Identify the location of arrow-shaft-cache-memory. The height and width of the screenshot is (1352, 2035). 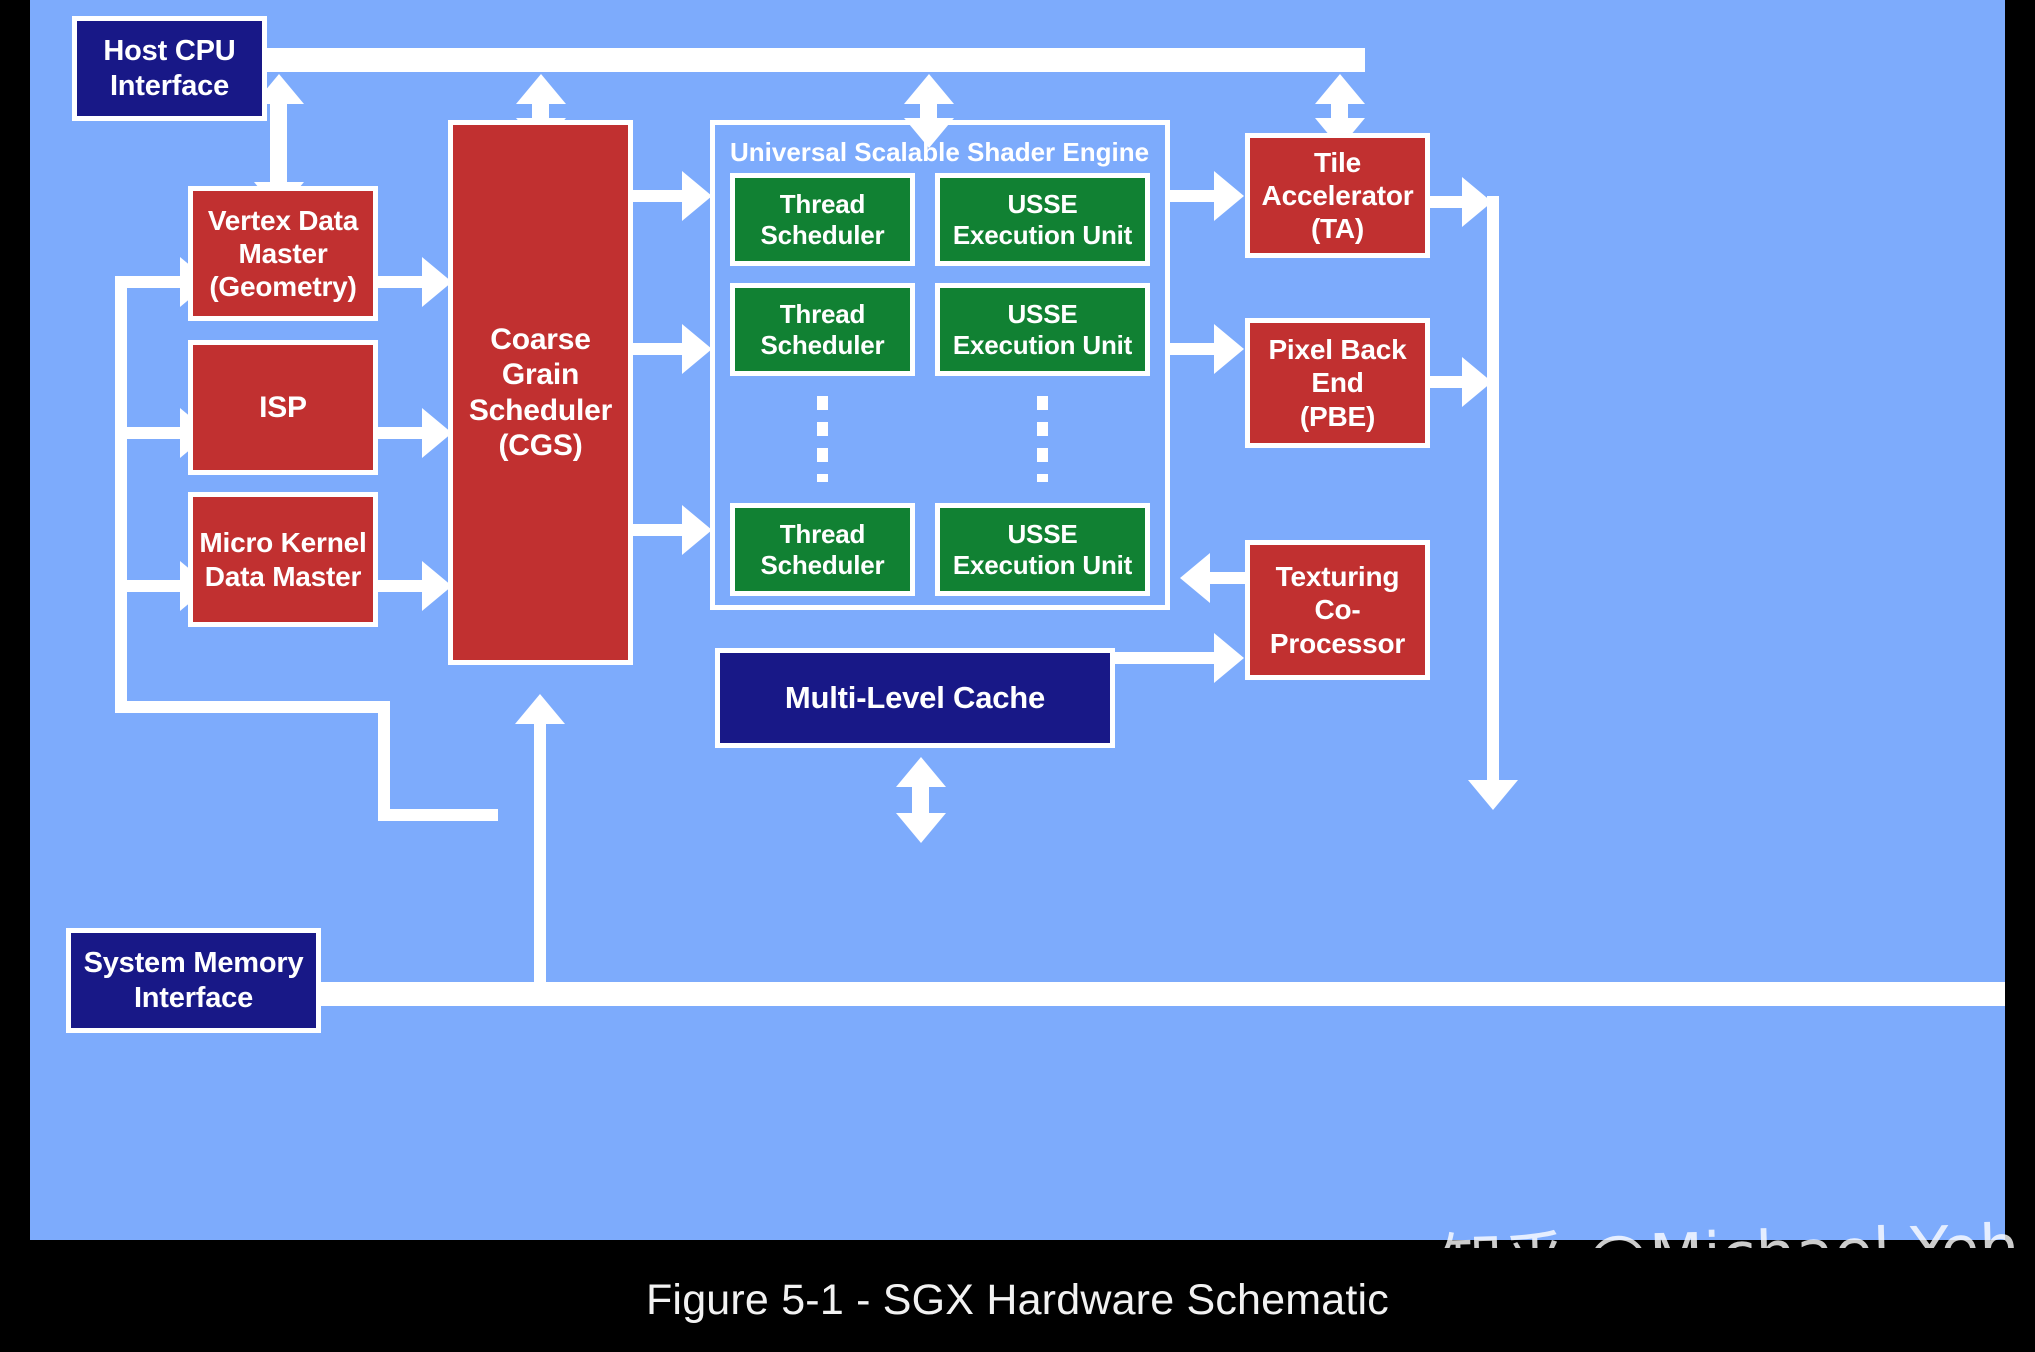
(920, 799).